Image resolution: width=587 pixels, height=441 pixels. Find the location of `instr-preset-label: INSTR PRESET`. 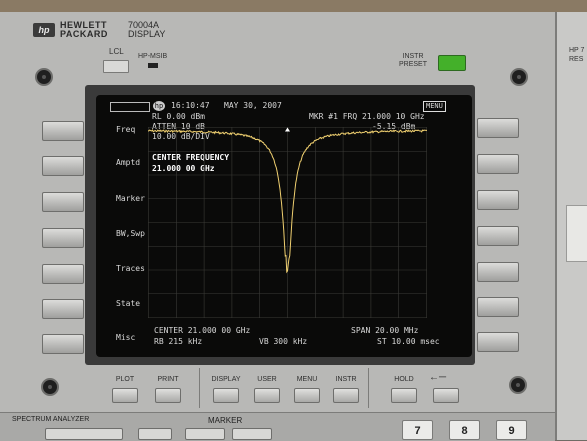

instr-preset-label: INSTR PRESET is located at coordinates (412, 60).